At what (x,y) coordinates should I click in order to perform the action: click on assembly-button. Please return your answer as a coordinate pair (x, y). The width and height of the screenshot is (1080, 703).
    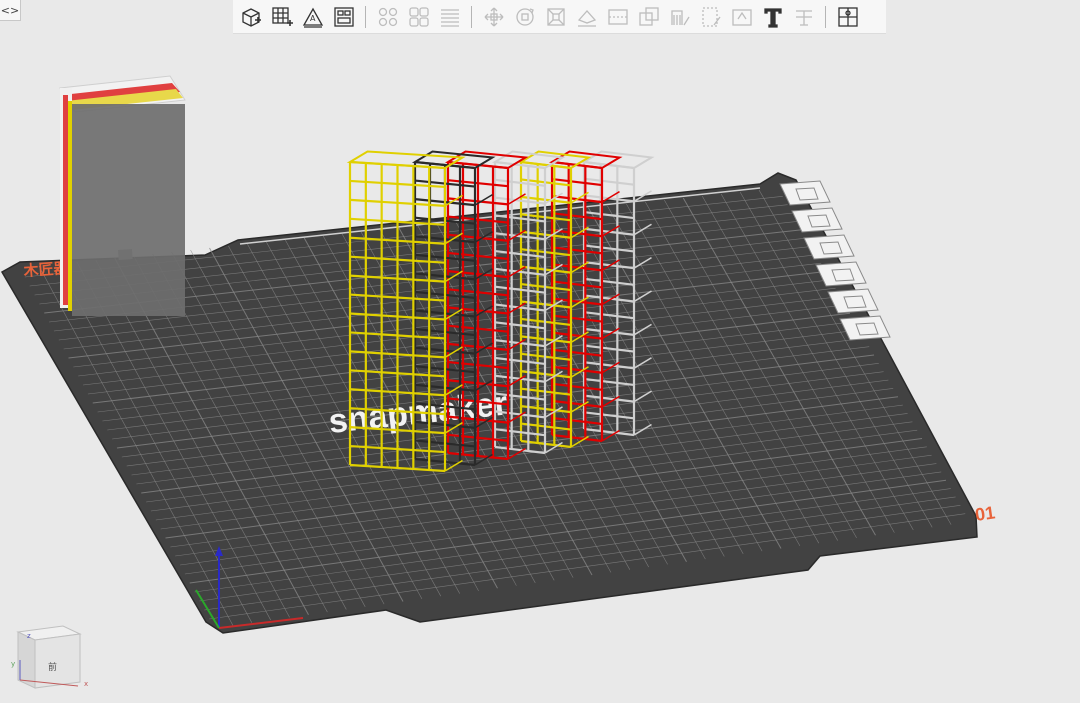
    Looking at the image, I should click on (848, 17).